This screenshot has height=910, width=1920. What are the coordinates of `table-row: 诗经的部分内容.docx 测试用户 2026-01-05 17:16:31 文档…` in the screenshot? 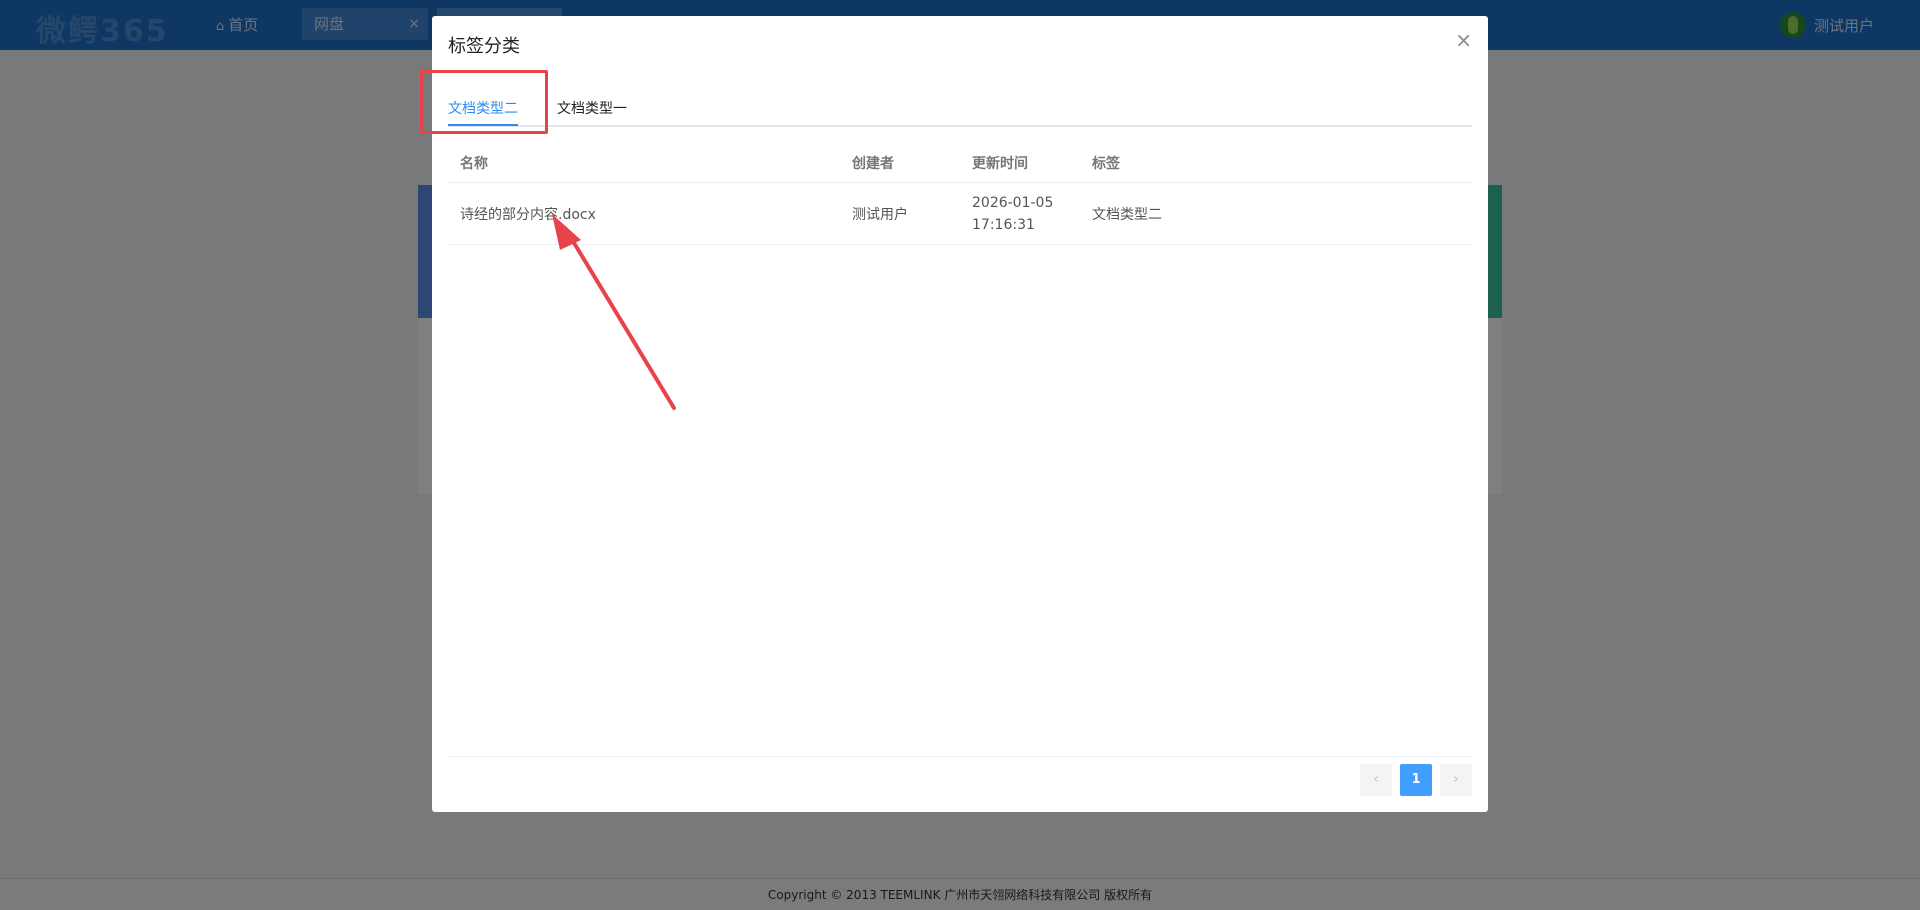 It's located at (960, 214).